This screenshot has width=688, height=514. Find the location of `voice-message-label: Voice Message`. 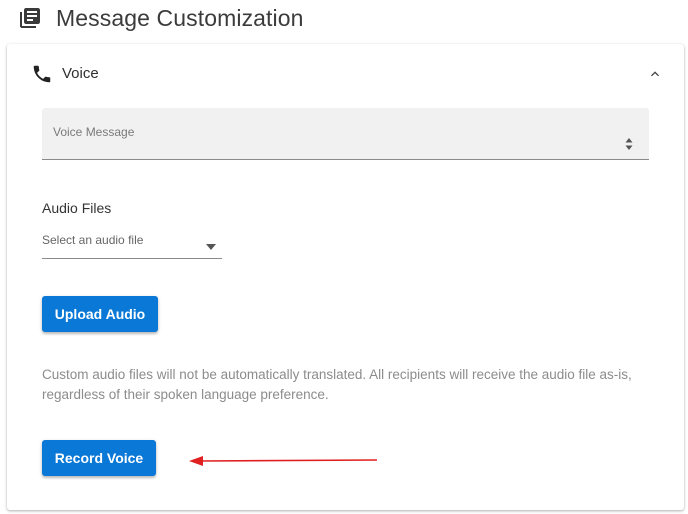

voice-message-label: Voice Message is located at coordinates (94, 132).